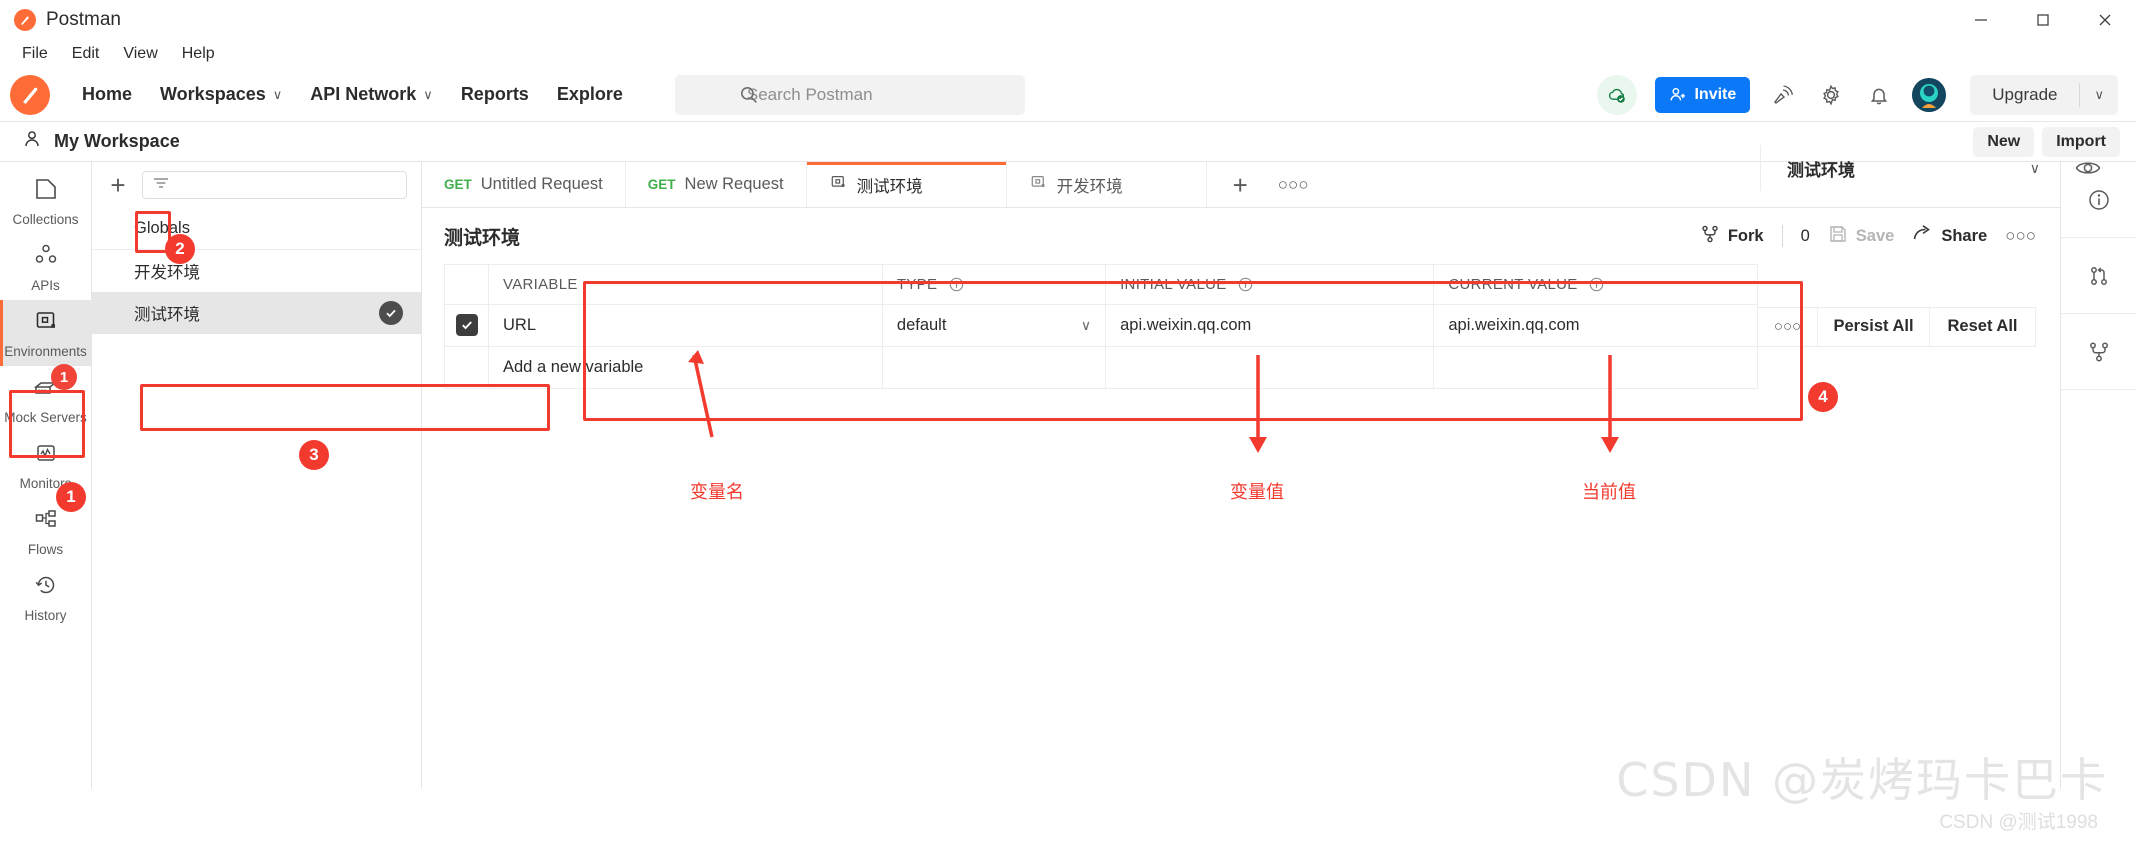 The height and width of the screenshot is (854, 2136). Describe the element at coordinates (107, 94) in the screenshot. I see `nav-home: Home` at that location.